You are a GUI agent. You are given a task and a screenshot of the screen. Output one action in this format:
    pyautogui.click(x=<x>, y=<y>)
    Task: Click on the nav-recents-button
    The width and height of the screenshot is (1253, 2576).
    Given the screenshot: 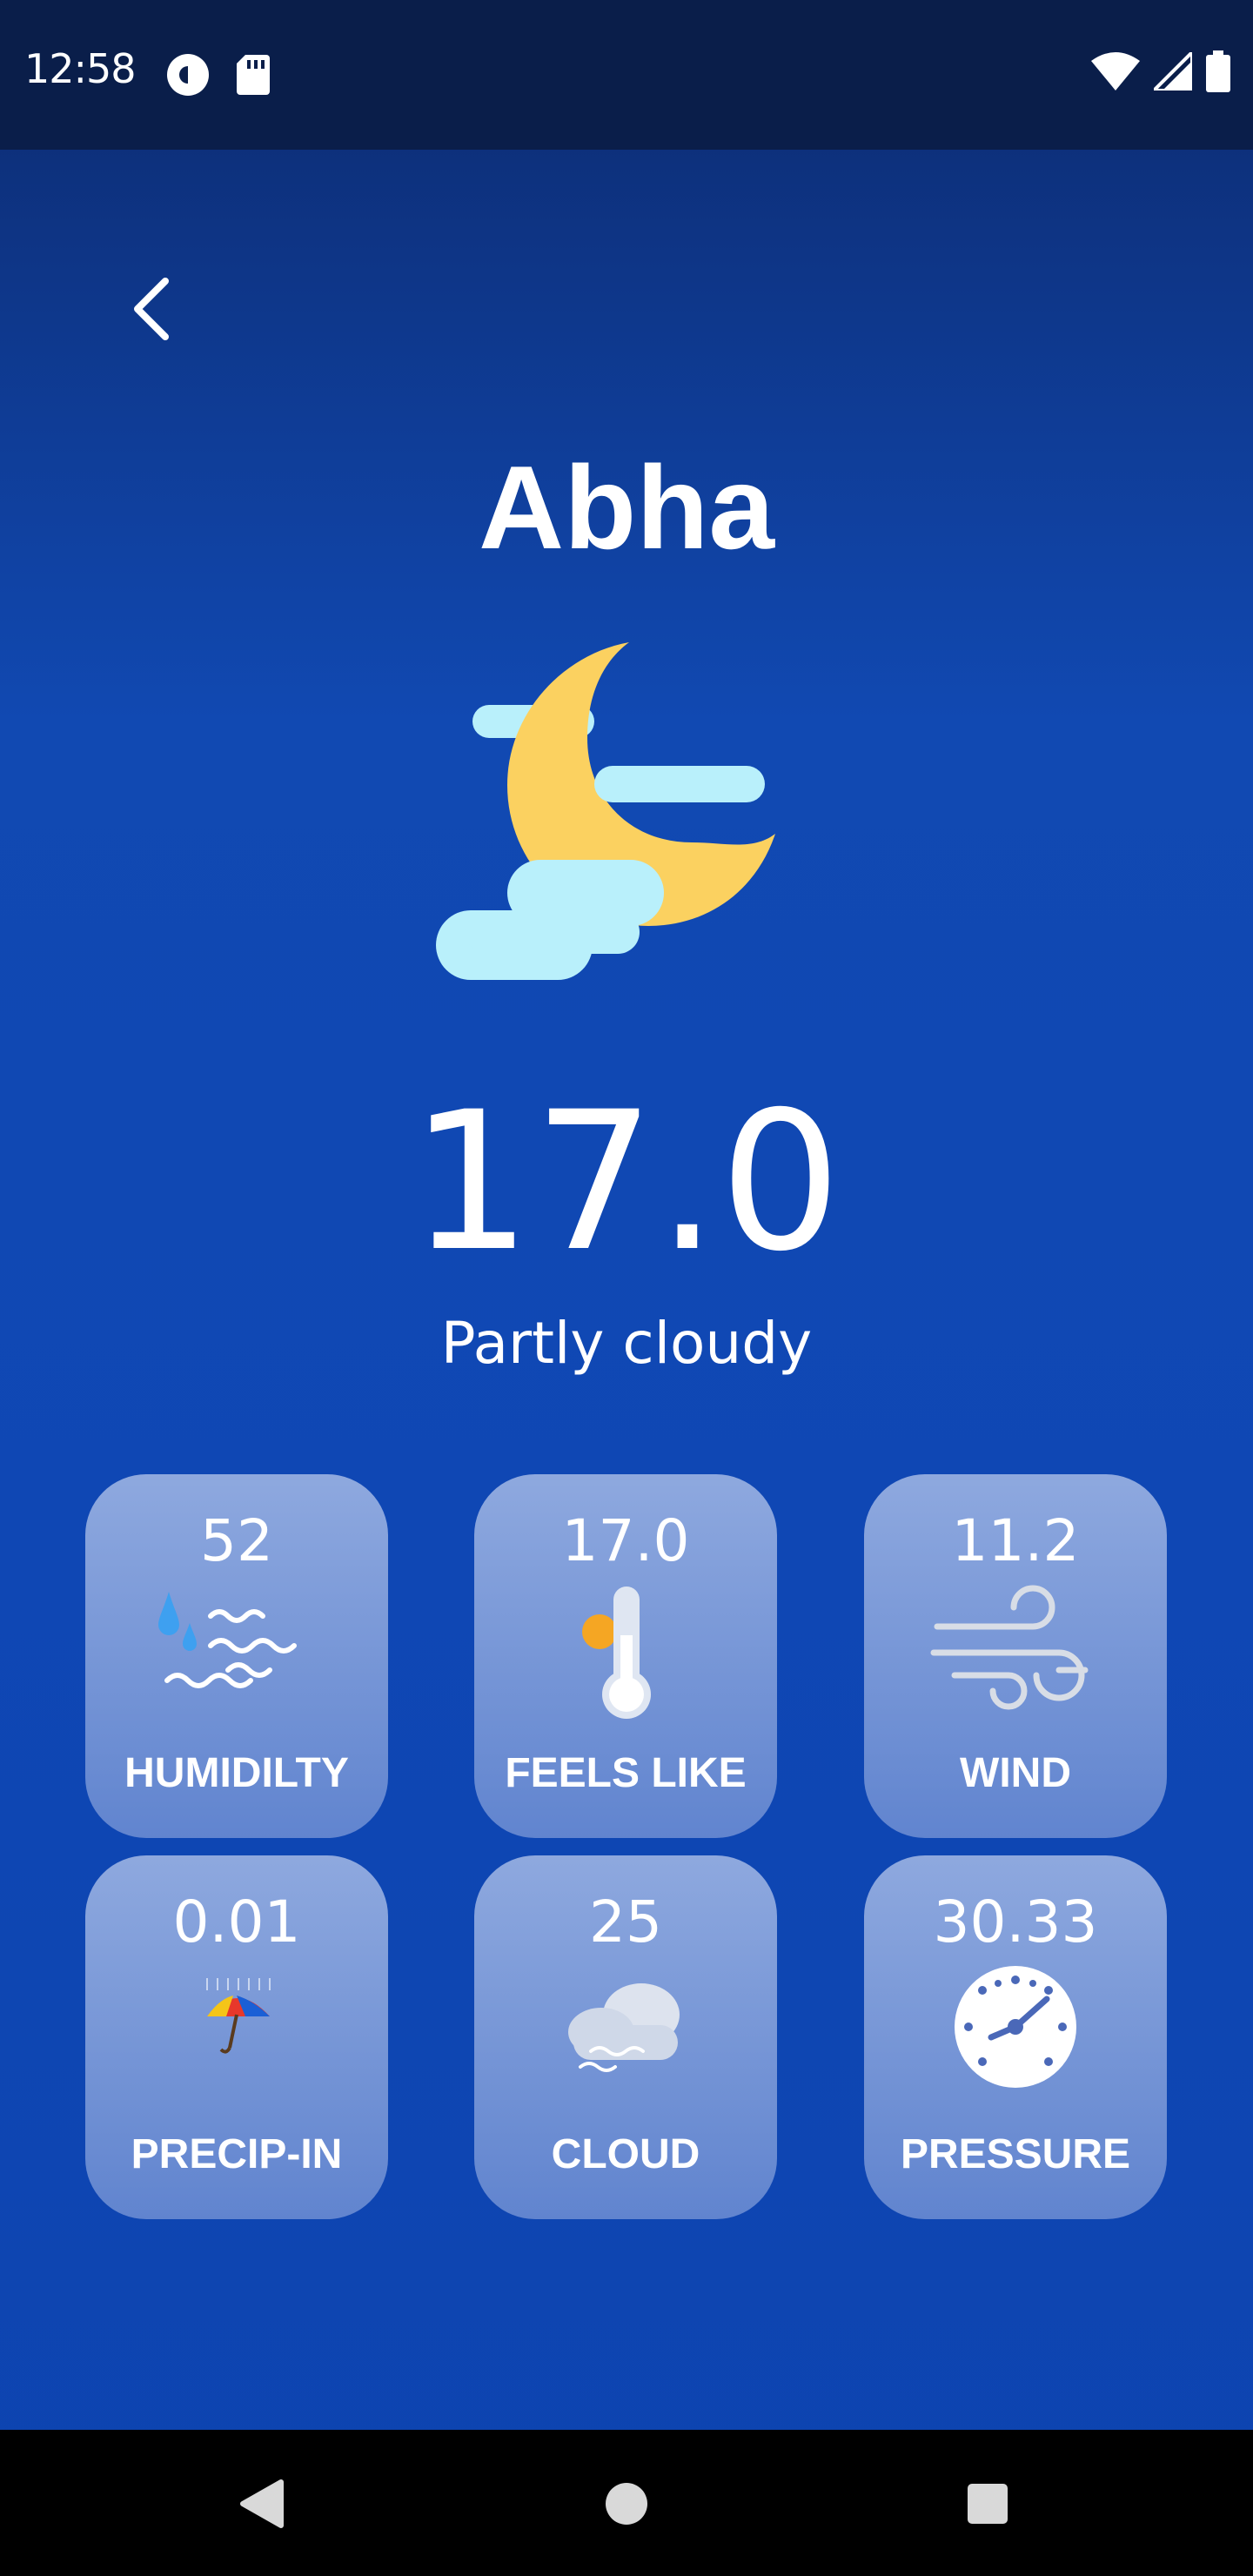 What is the action you would take?
    pyautogui.click(x=987, y=2504)
    